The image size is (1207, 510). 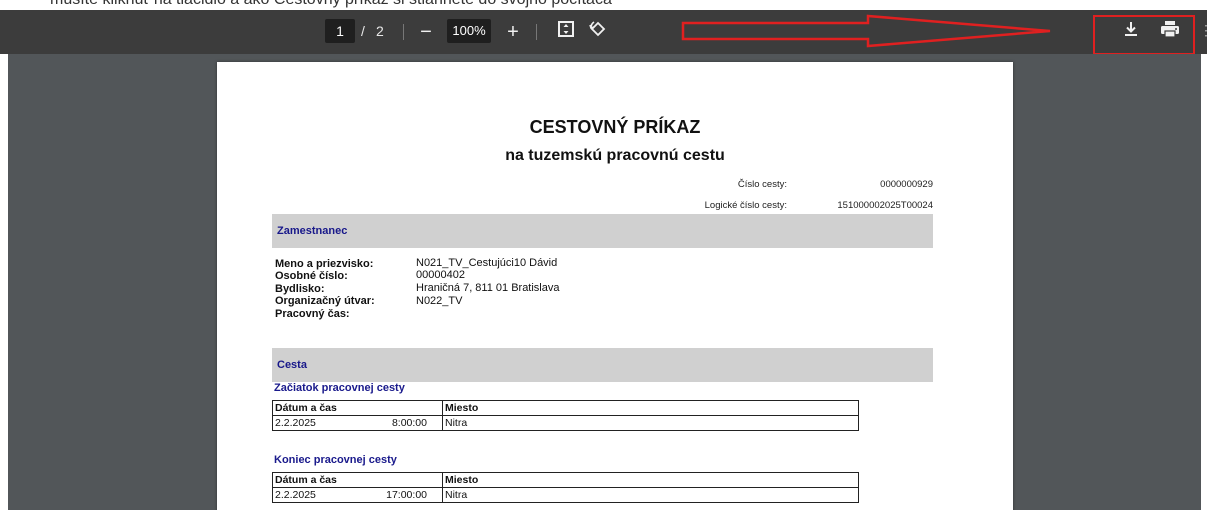 What do you see at coordinates (513, 32) in the screenshot?
I see `zoom-in-button: +` at bounding box center [513, 32].